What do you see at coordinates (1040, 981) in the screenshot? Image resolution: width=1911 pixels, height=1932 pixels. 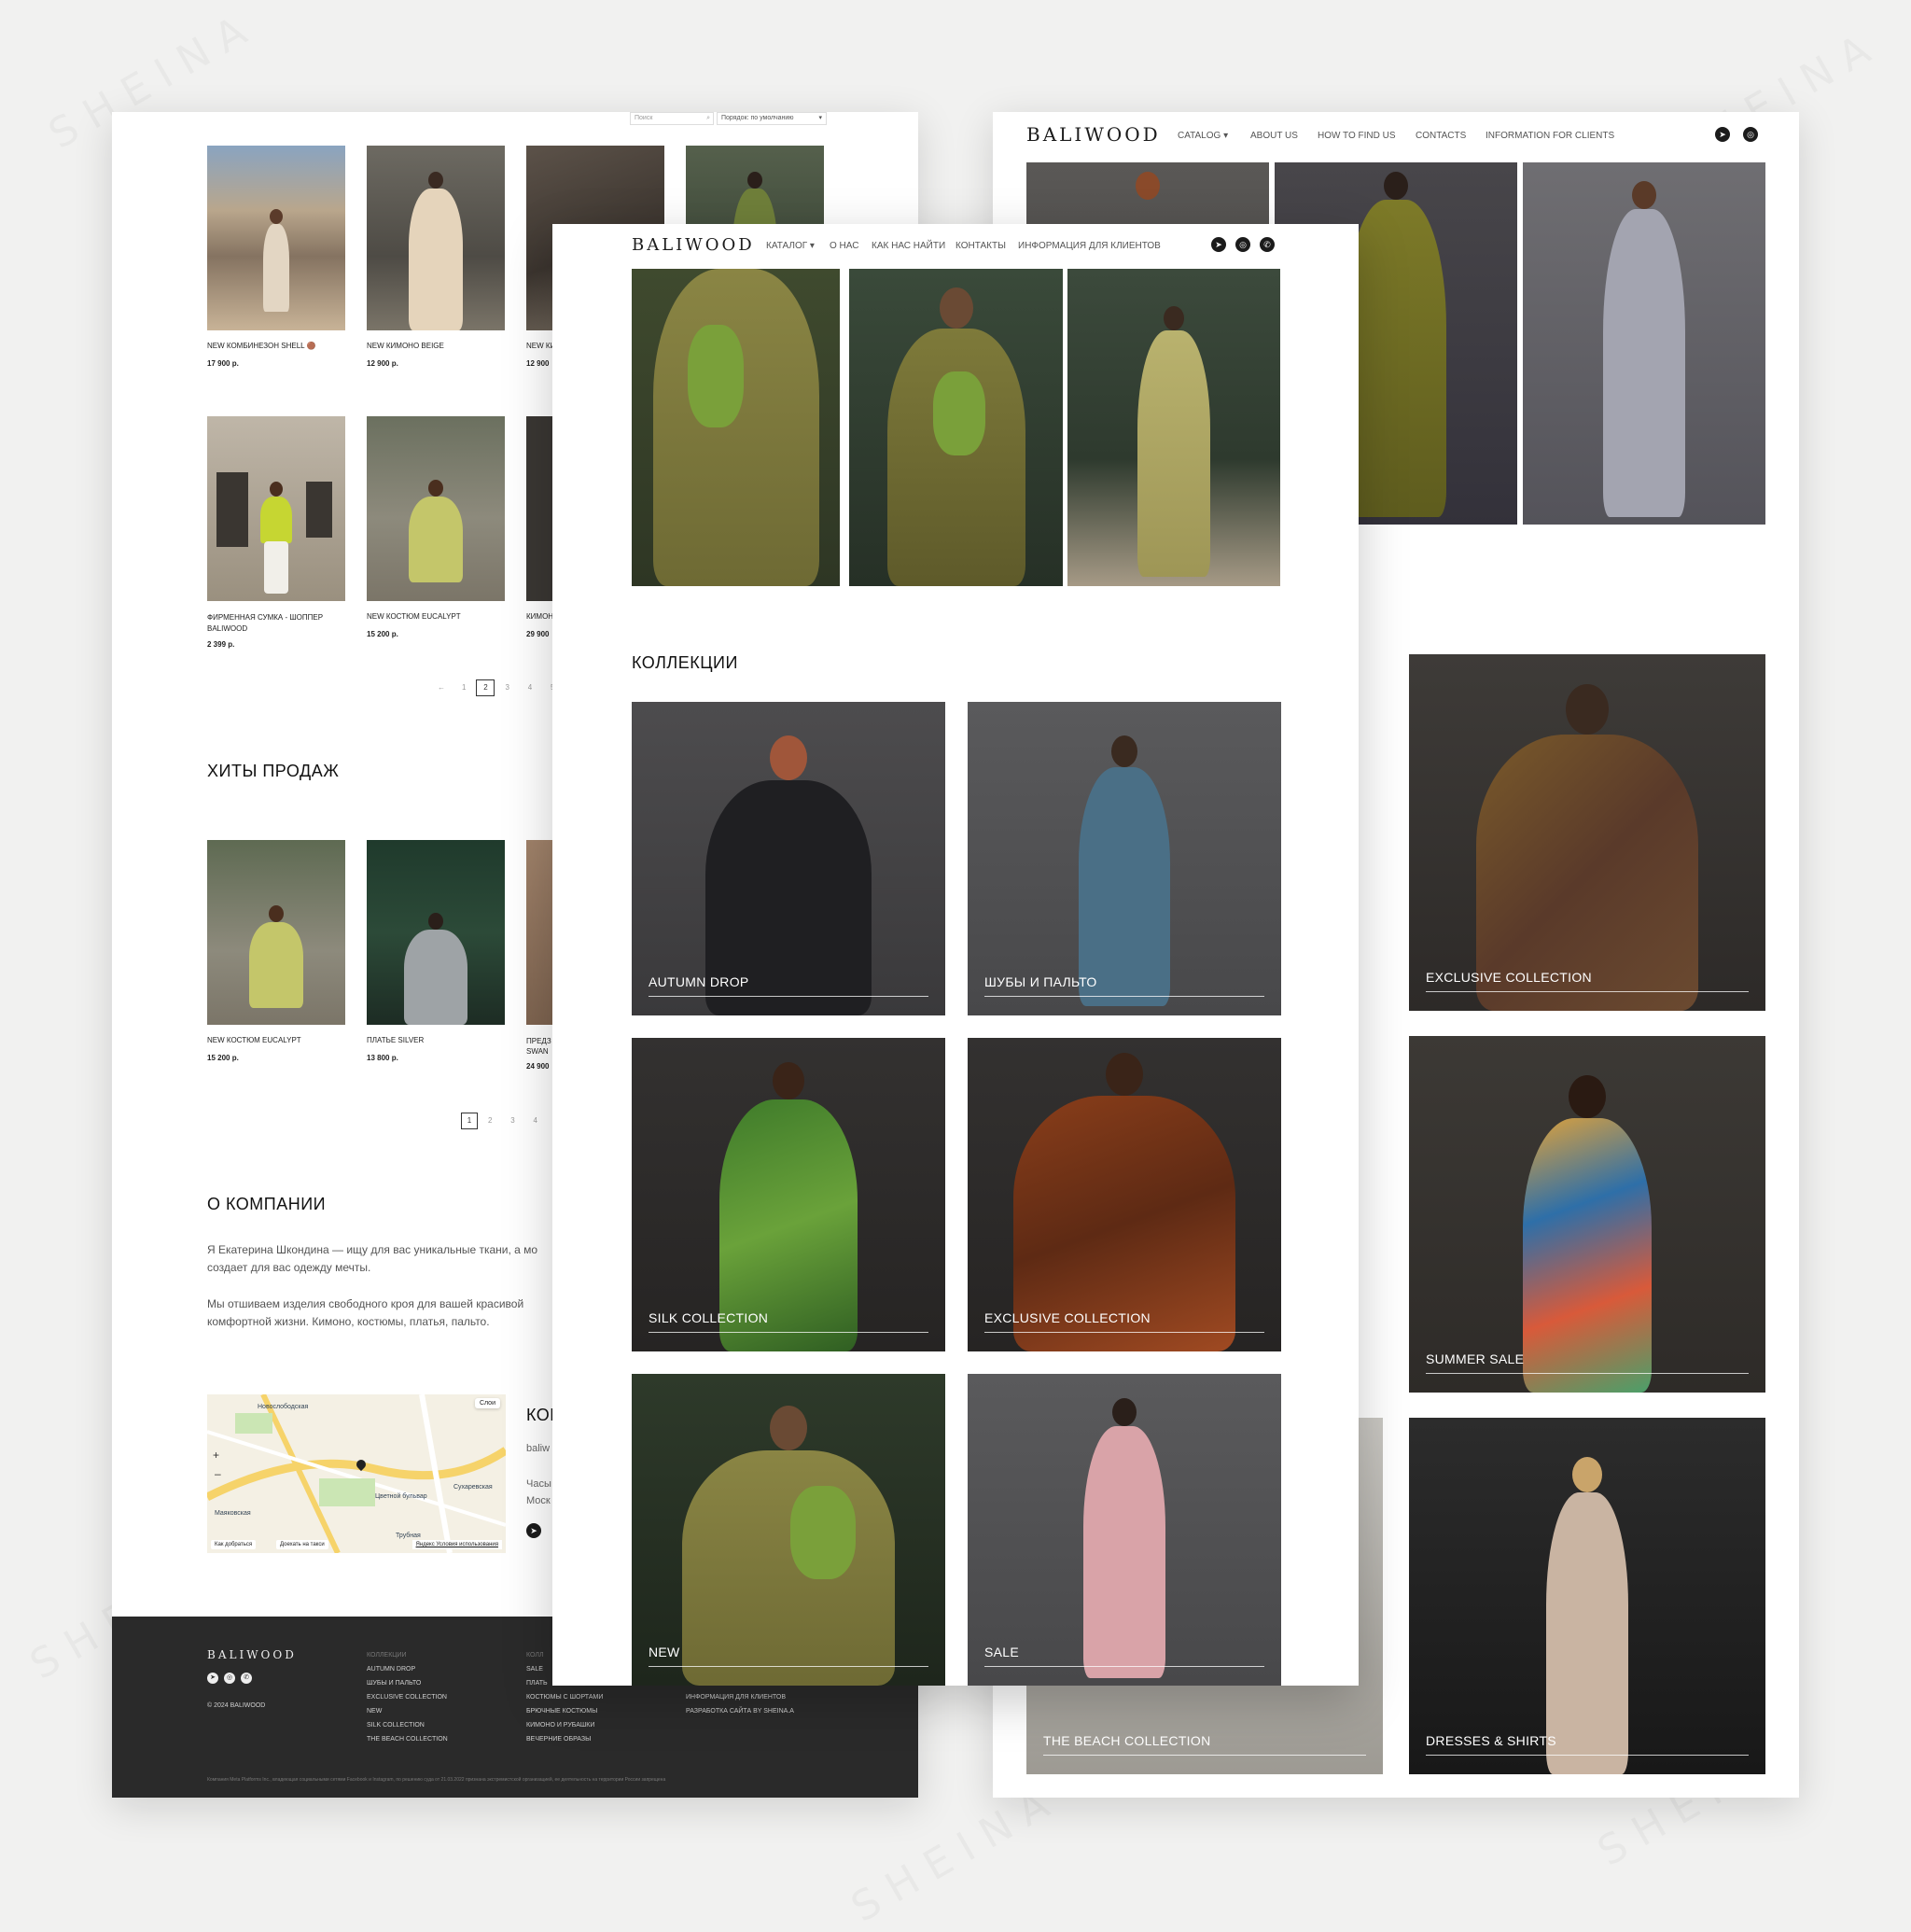 I see `collection-label: ШУБЫ И ПАЛЬТО` at bounding box center [1040, 981].